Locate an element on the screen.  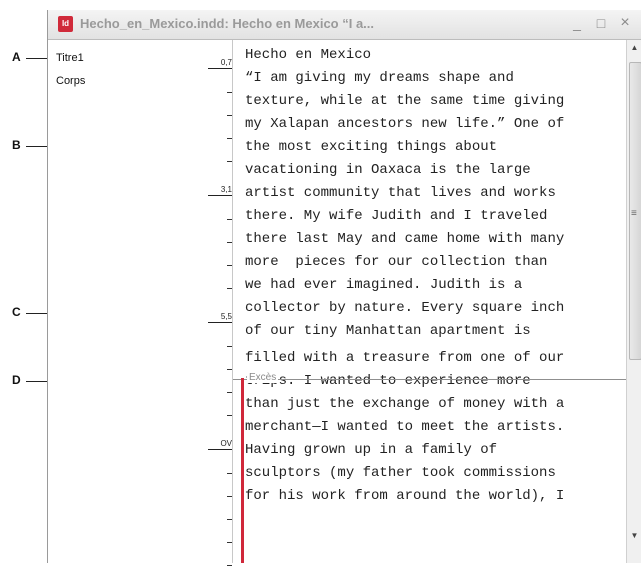
story-line: filled with a treasure from one of our is located at coordinates (404, 358).